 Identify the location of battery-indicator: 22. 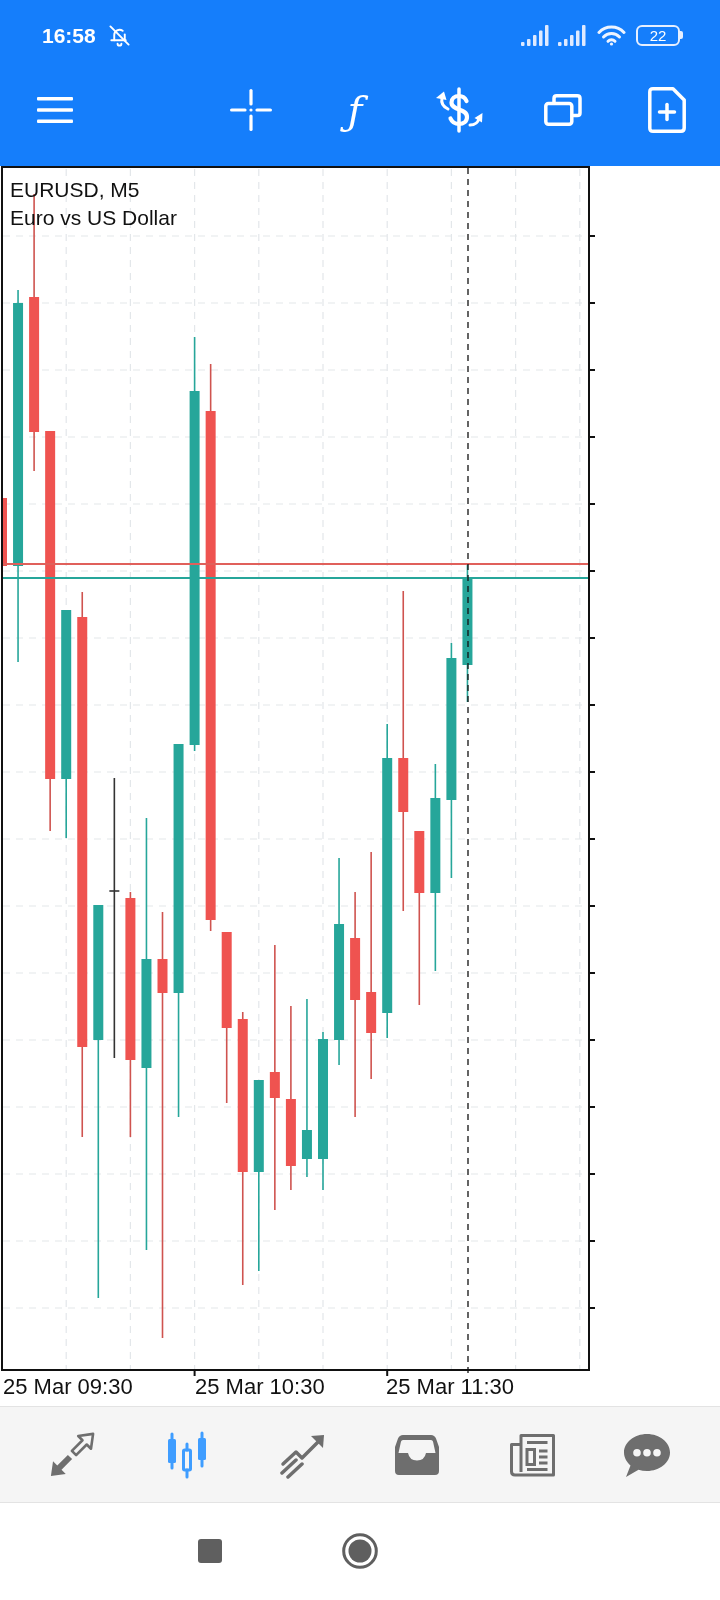
(659, 35).